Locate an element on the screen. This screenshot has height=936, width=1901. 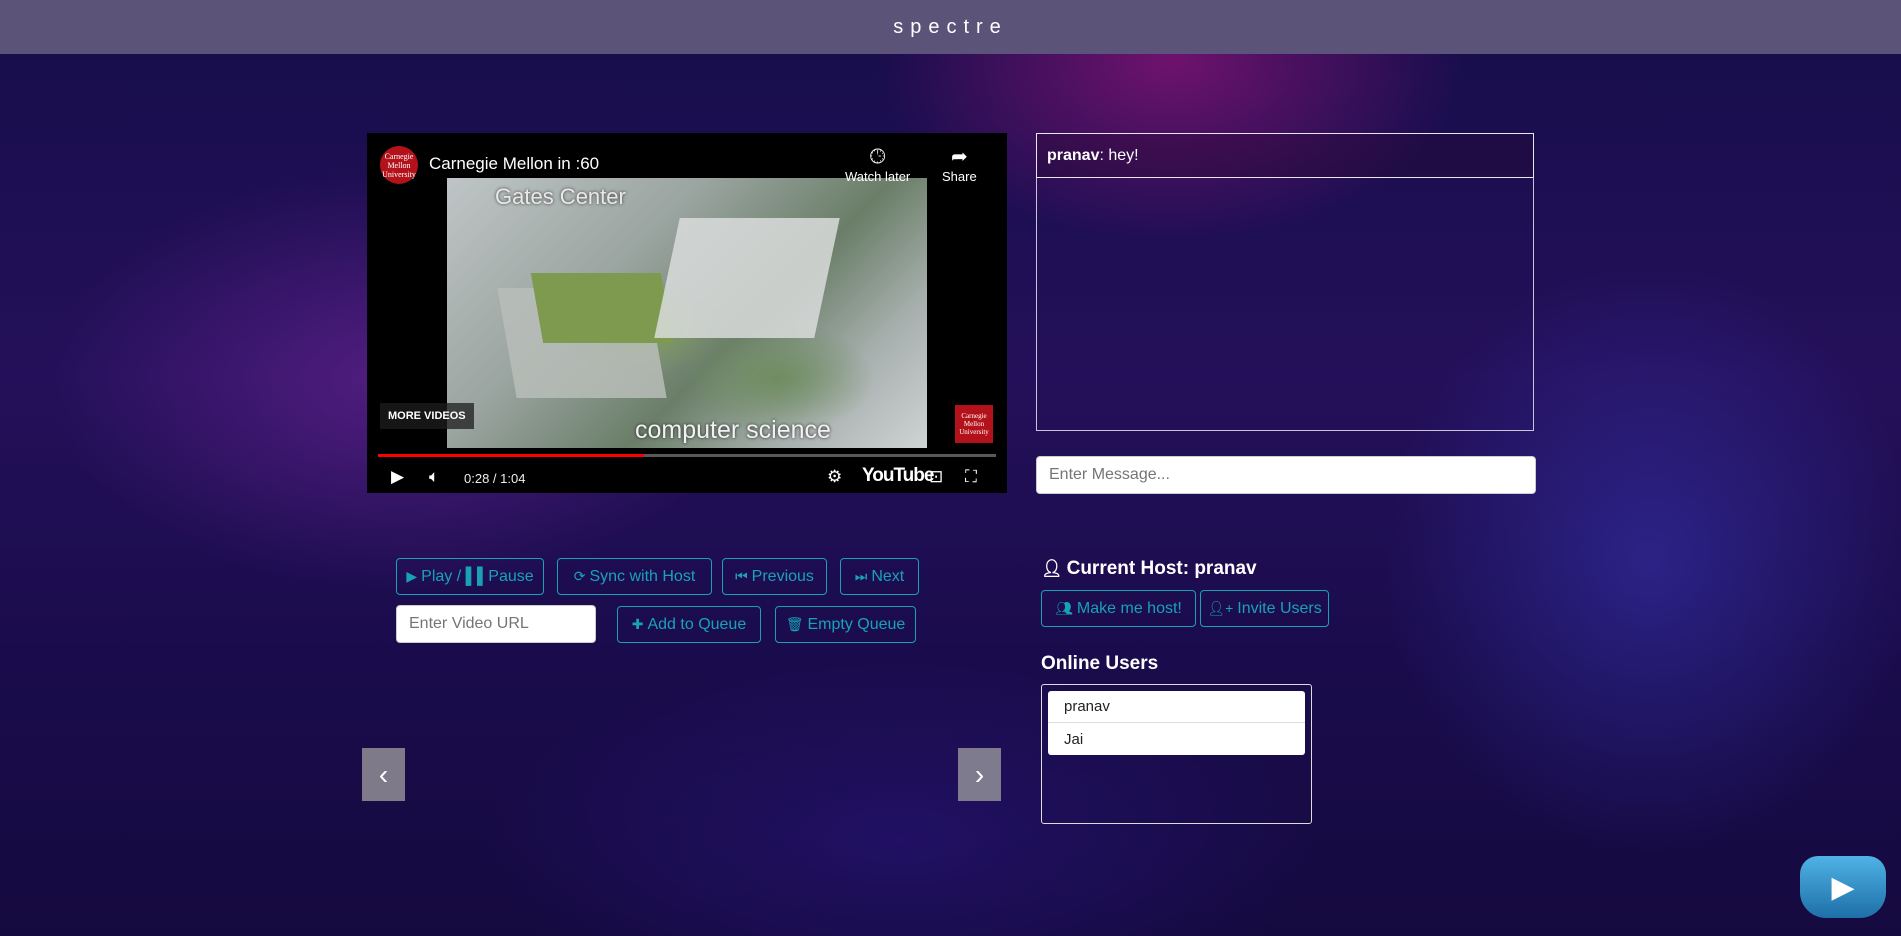
current-host-label: Current Host: pranav is located at coordinates (1161, 568).